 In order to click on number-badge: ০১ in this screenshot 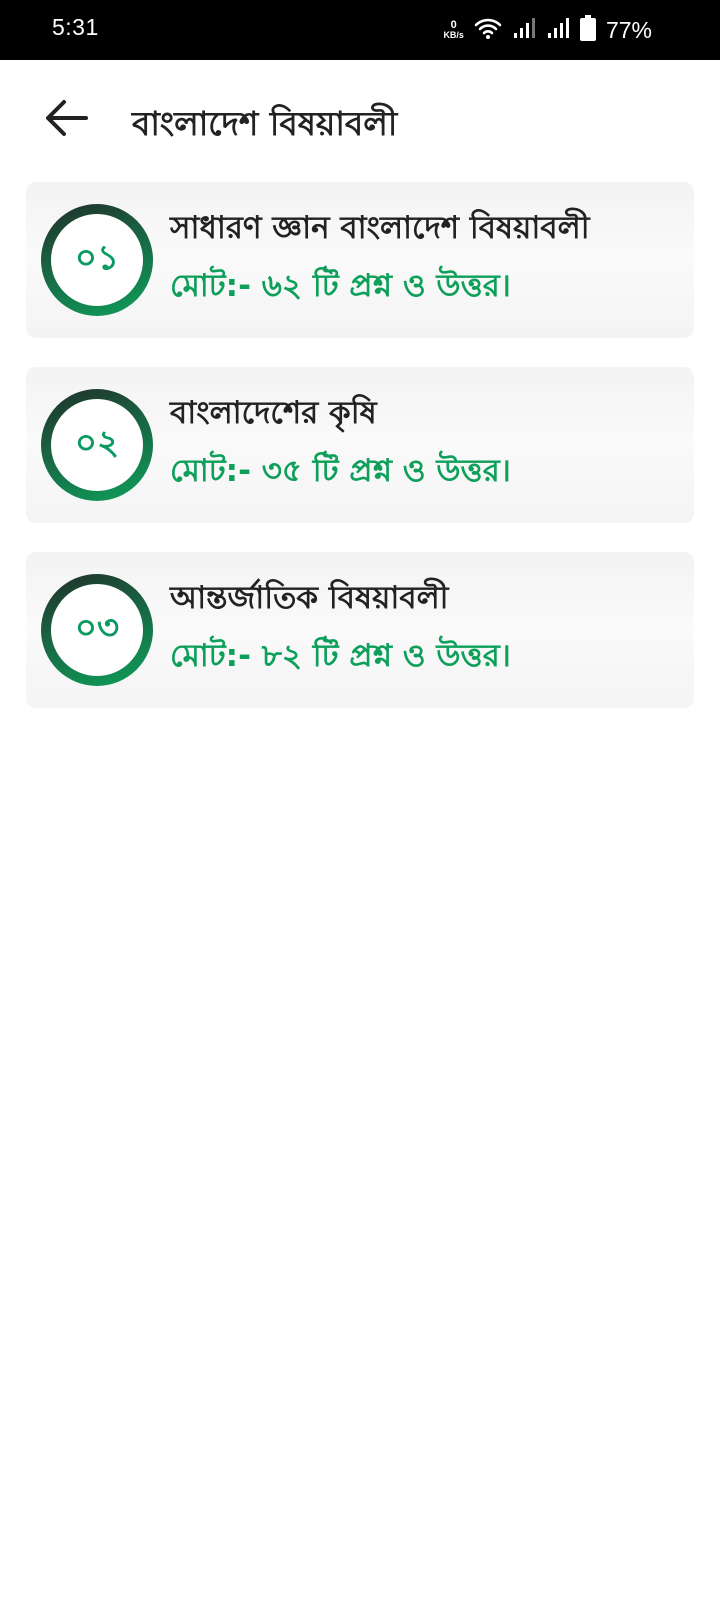, I will do `click(97, 260)`.